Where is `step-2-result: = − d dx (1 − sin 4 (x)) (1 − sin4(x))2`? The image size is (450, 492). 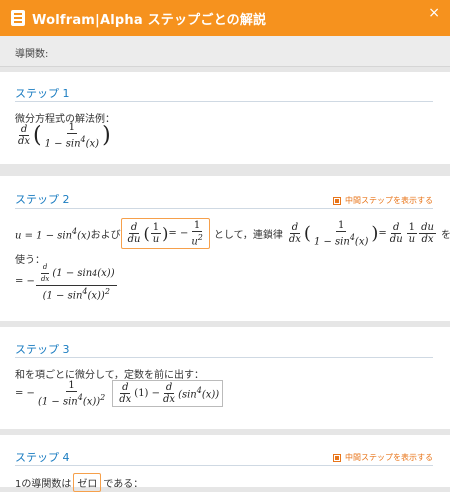 step-2-result: = − d dx (1 − sin 4 (x)) (1 − sin4(x))2 is located at coordinates (66, 282).